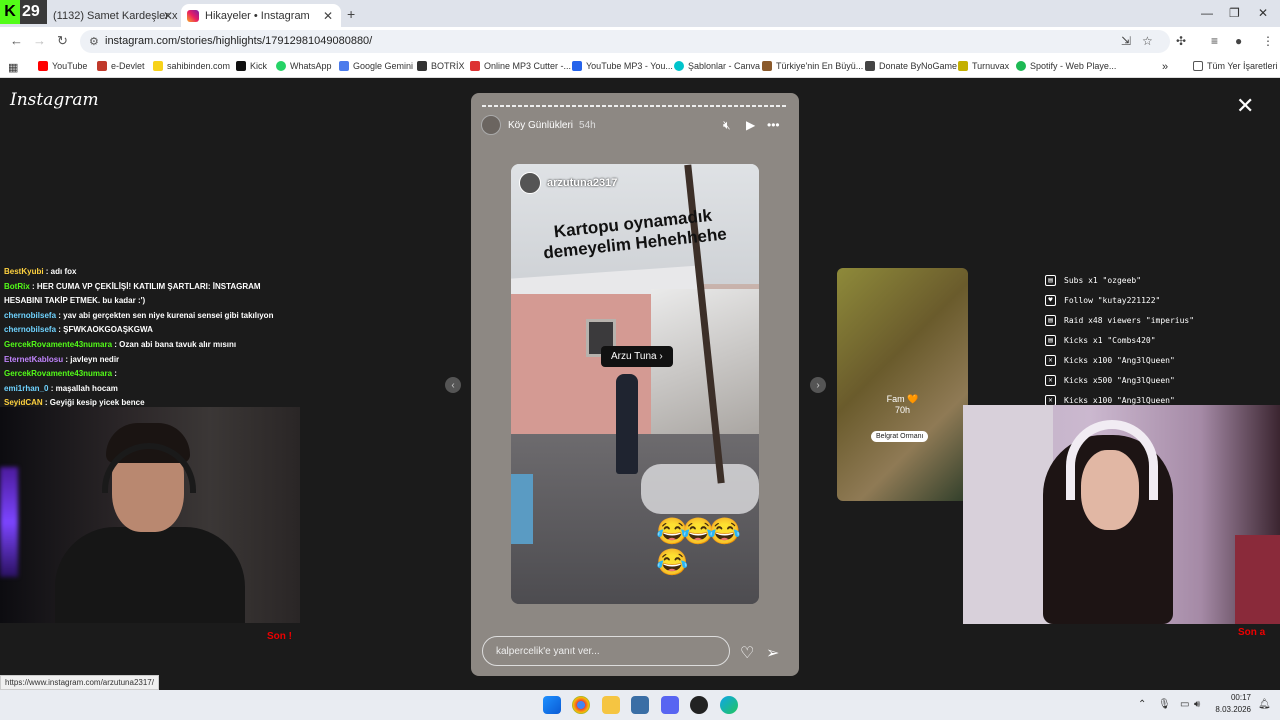 The height and width of the screenshot is (720, 1280). What do you see at coordinates (1119, 300) in the screenshot?
I see `stream-event: ♥ Follow "kutay221122"` at bounding box center [1119, 300].